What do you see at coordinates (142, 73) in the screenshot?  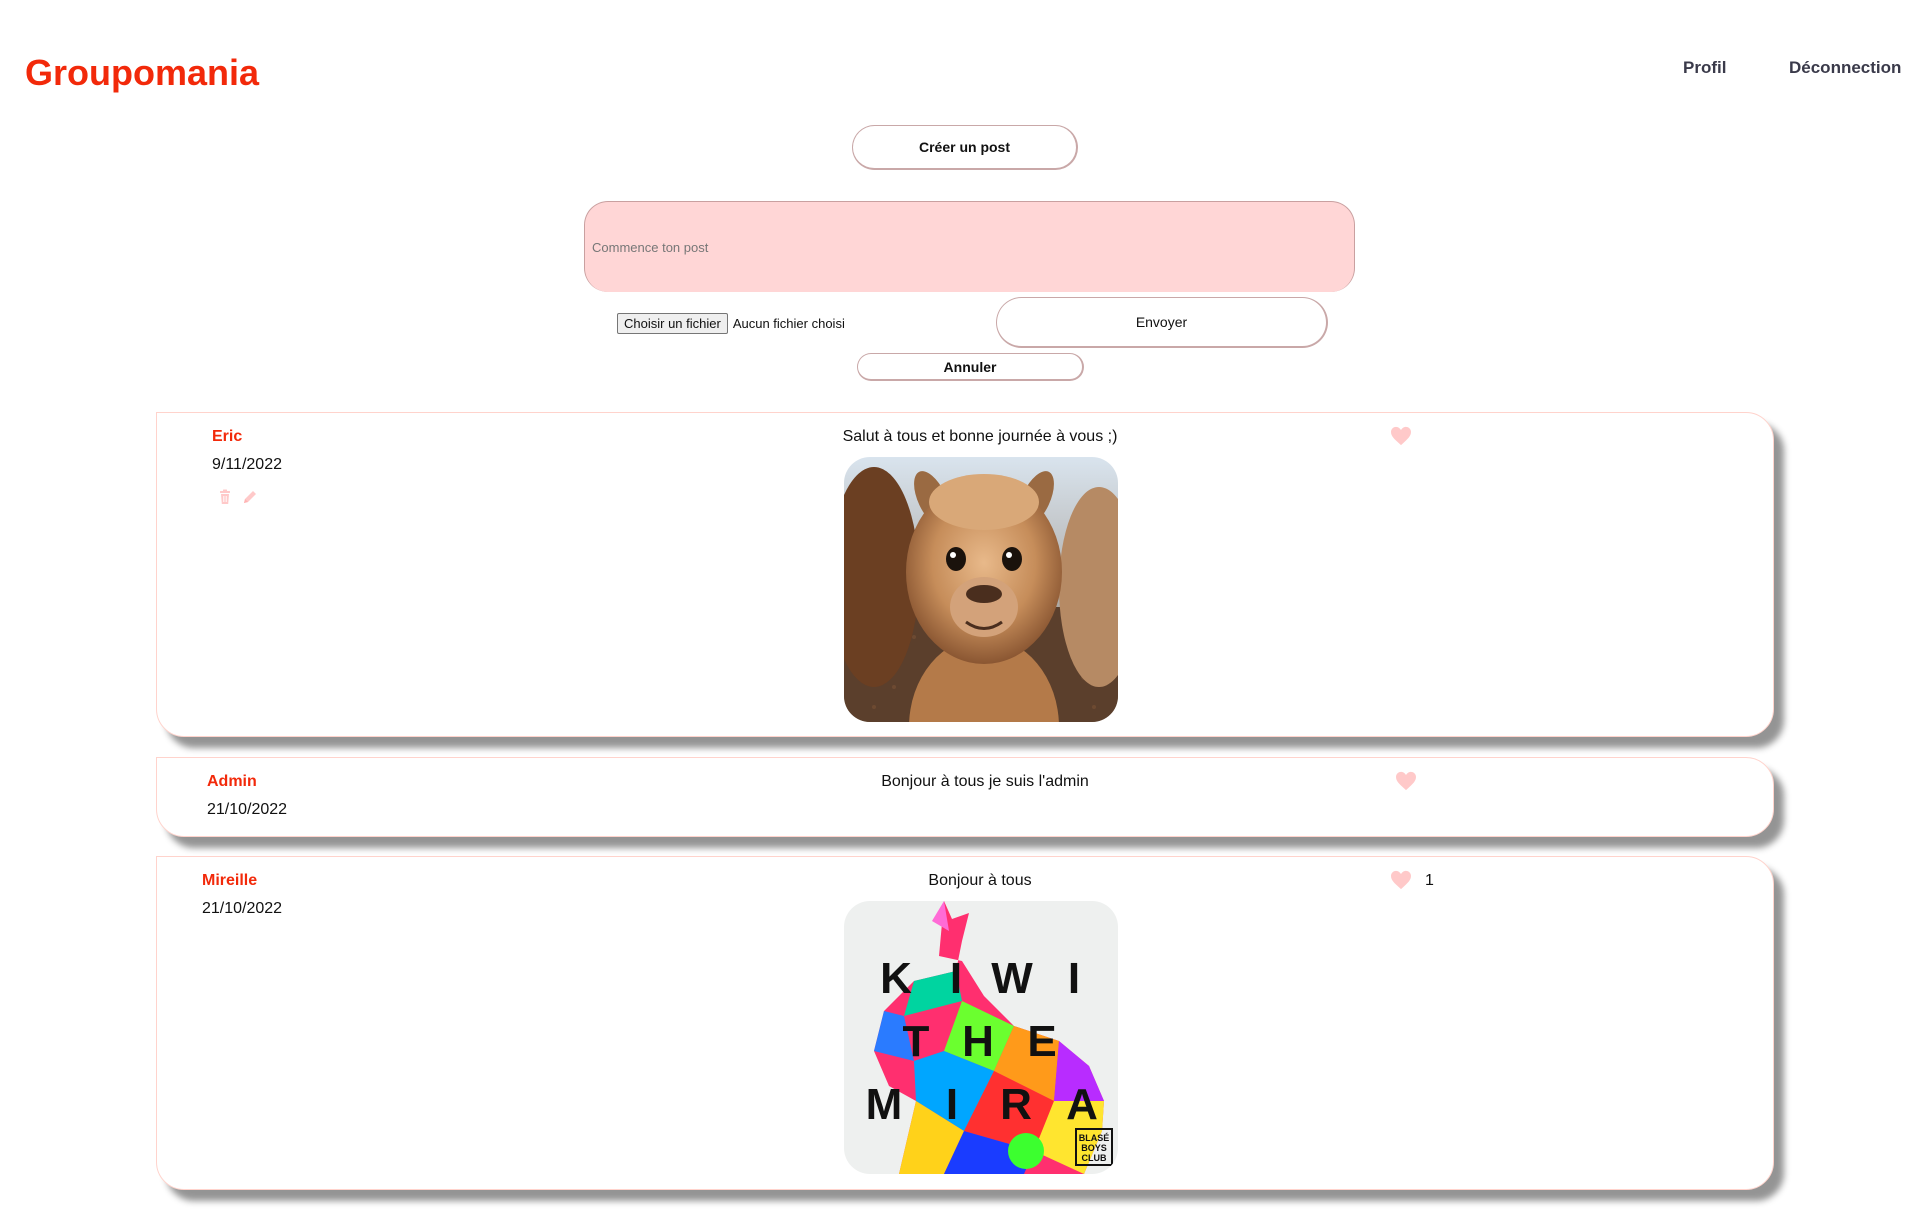 I see `app-logo: Groupomania` at bounding box center [142, 73].